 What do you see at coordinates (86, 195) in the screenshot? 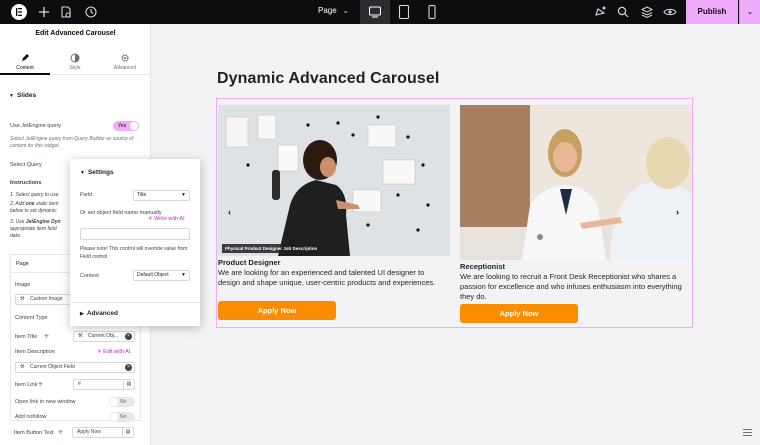
I see `field-label: Field` at bounding box center [86, 195].